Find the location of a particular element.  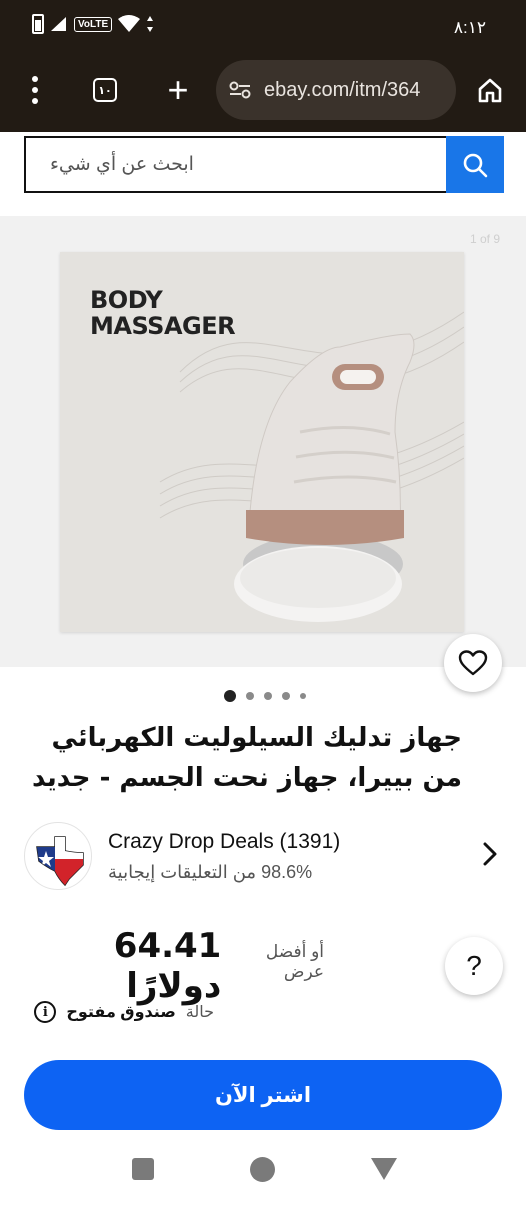

seller-name: Crazy Drop Deals (1391) is located at coordinates (224, 841).